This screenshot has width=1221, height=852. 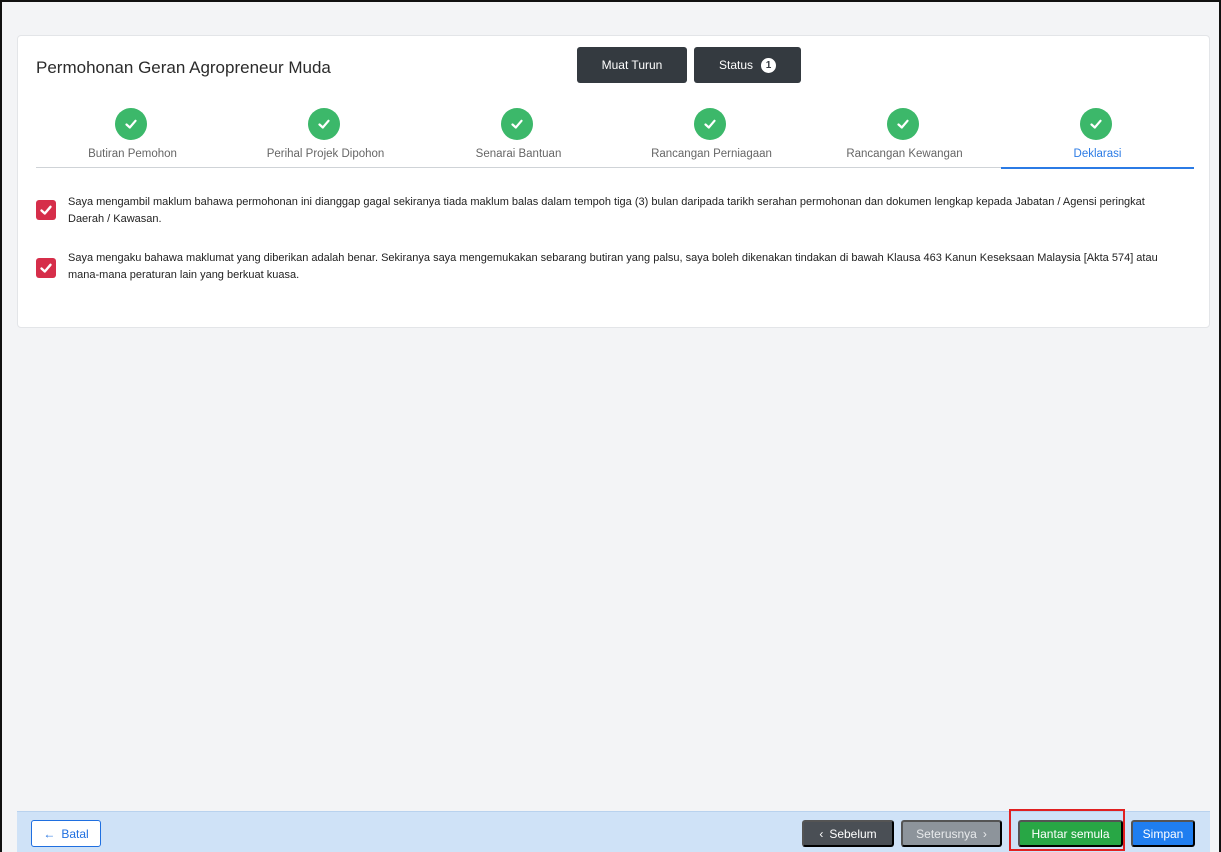 What do you see at coordinates (632, 65) in the screenshot?
I see `download-button: Muat Turun` at bounding box center [632, 65].